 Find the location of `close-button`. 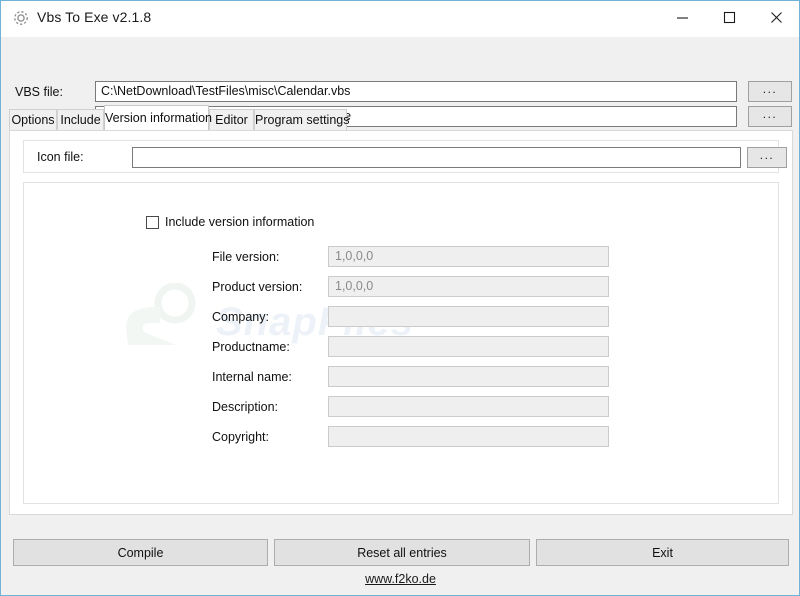

close-button is located at coordinates (776, 17).